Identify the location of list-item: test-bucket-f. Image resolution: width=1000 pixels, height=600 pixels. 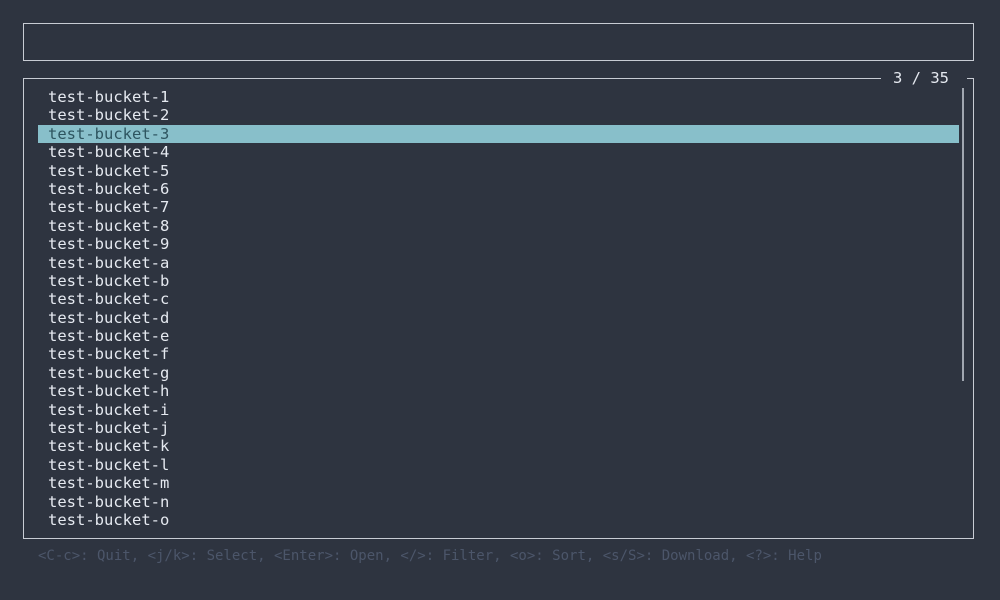
(498, 354).